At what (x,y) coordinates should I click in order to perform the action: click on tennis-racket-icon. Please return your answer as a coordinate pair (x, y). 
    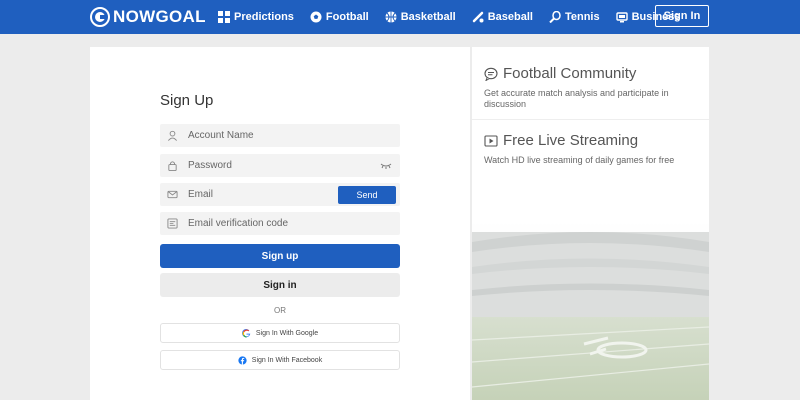
    Looking at the image, I should click on (555, 17).